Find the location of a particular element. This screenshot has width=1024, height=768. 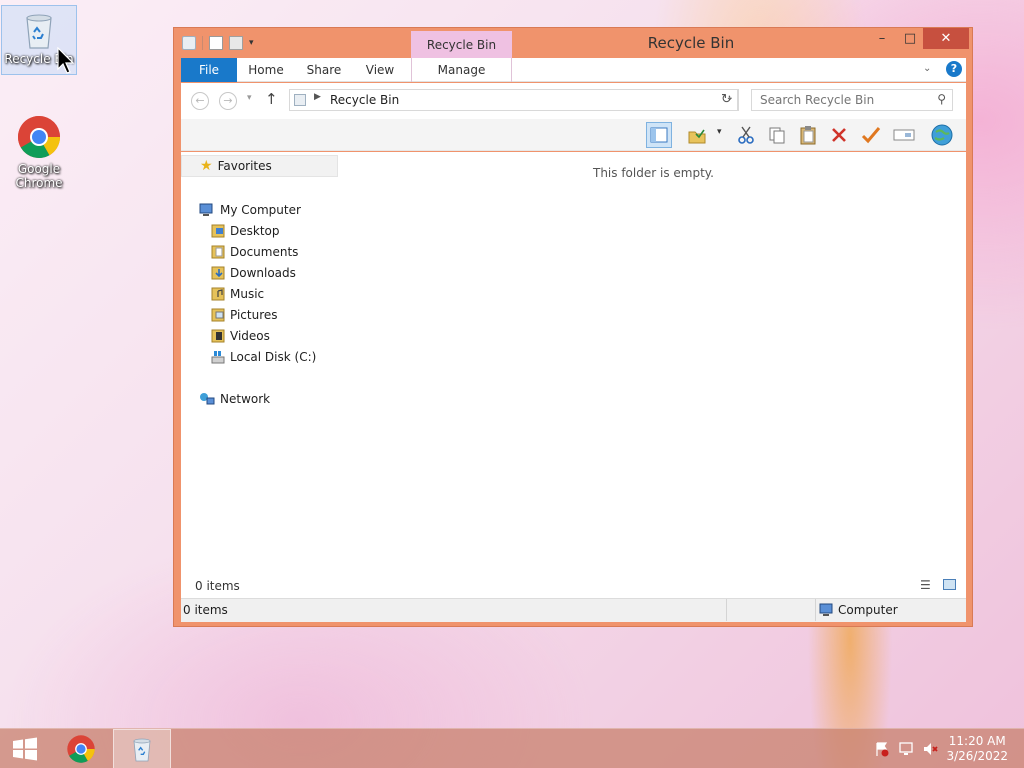

nav-item-favorites: ★ Favorites is located at coordinates (259, 166).